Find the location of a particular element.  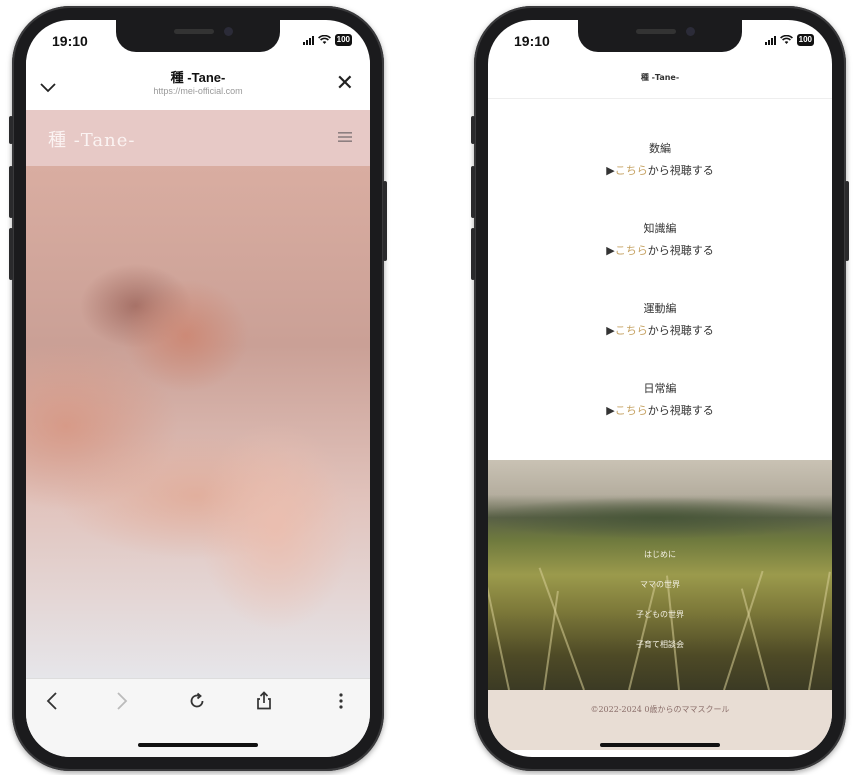

video-section: 数編 ▶こちらから視聴する is located at coordinates (660, 178).